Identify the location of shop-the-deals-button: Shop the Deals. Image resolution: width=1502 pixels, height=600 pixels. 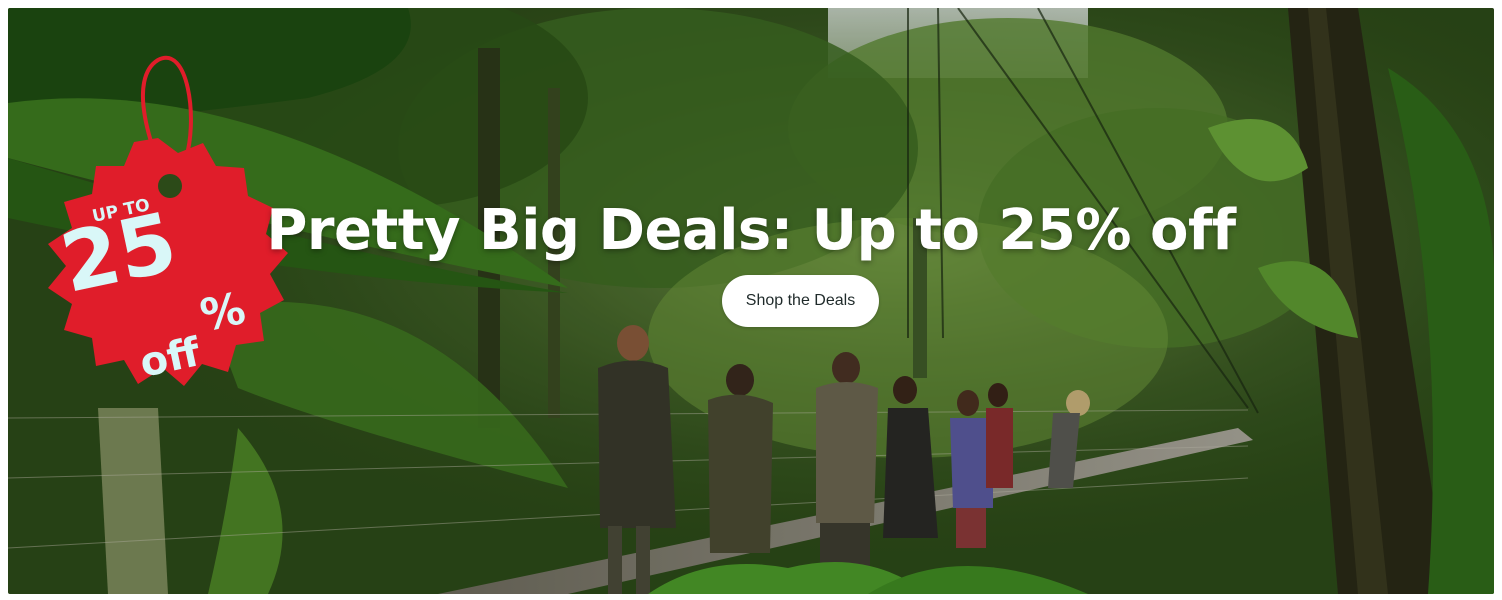
(800, 301).